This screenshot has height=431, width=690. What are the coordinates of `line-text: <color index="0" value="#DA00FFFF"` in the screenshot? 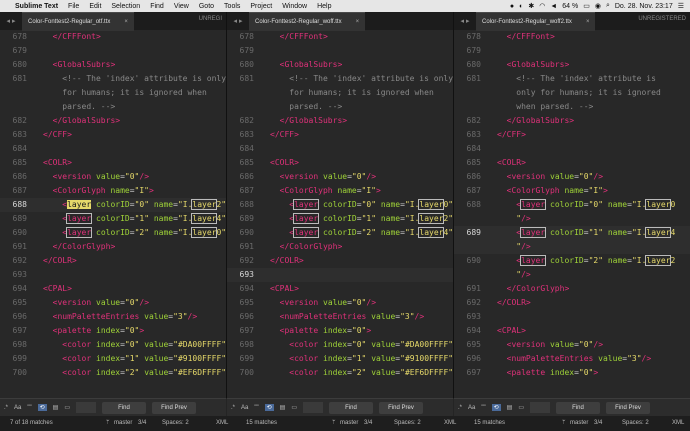 It's located at (144, 344).